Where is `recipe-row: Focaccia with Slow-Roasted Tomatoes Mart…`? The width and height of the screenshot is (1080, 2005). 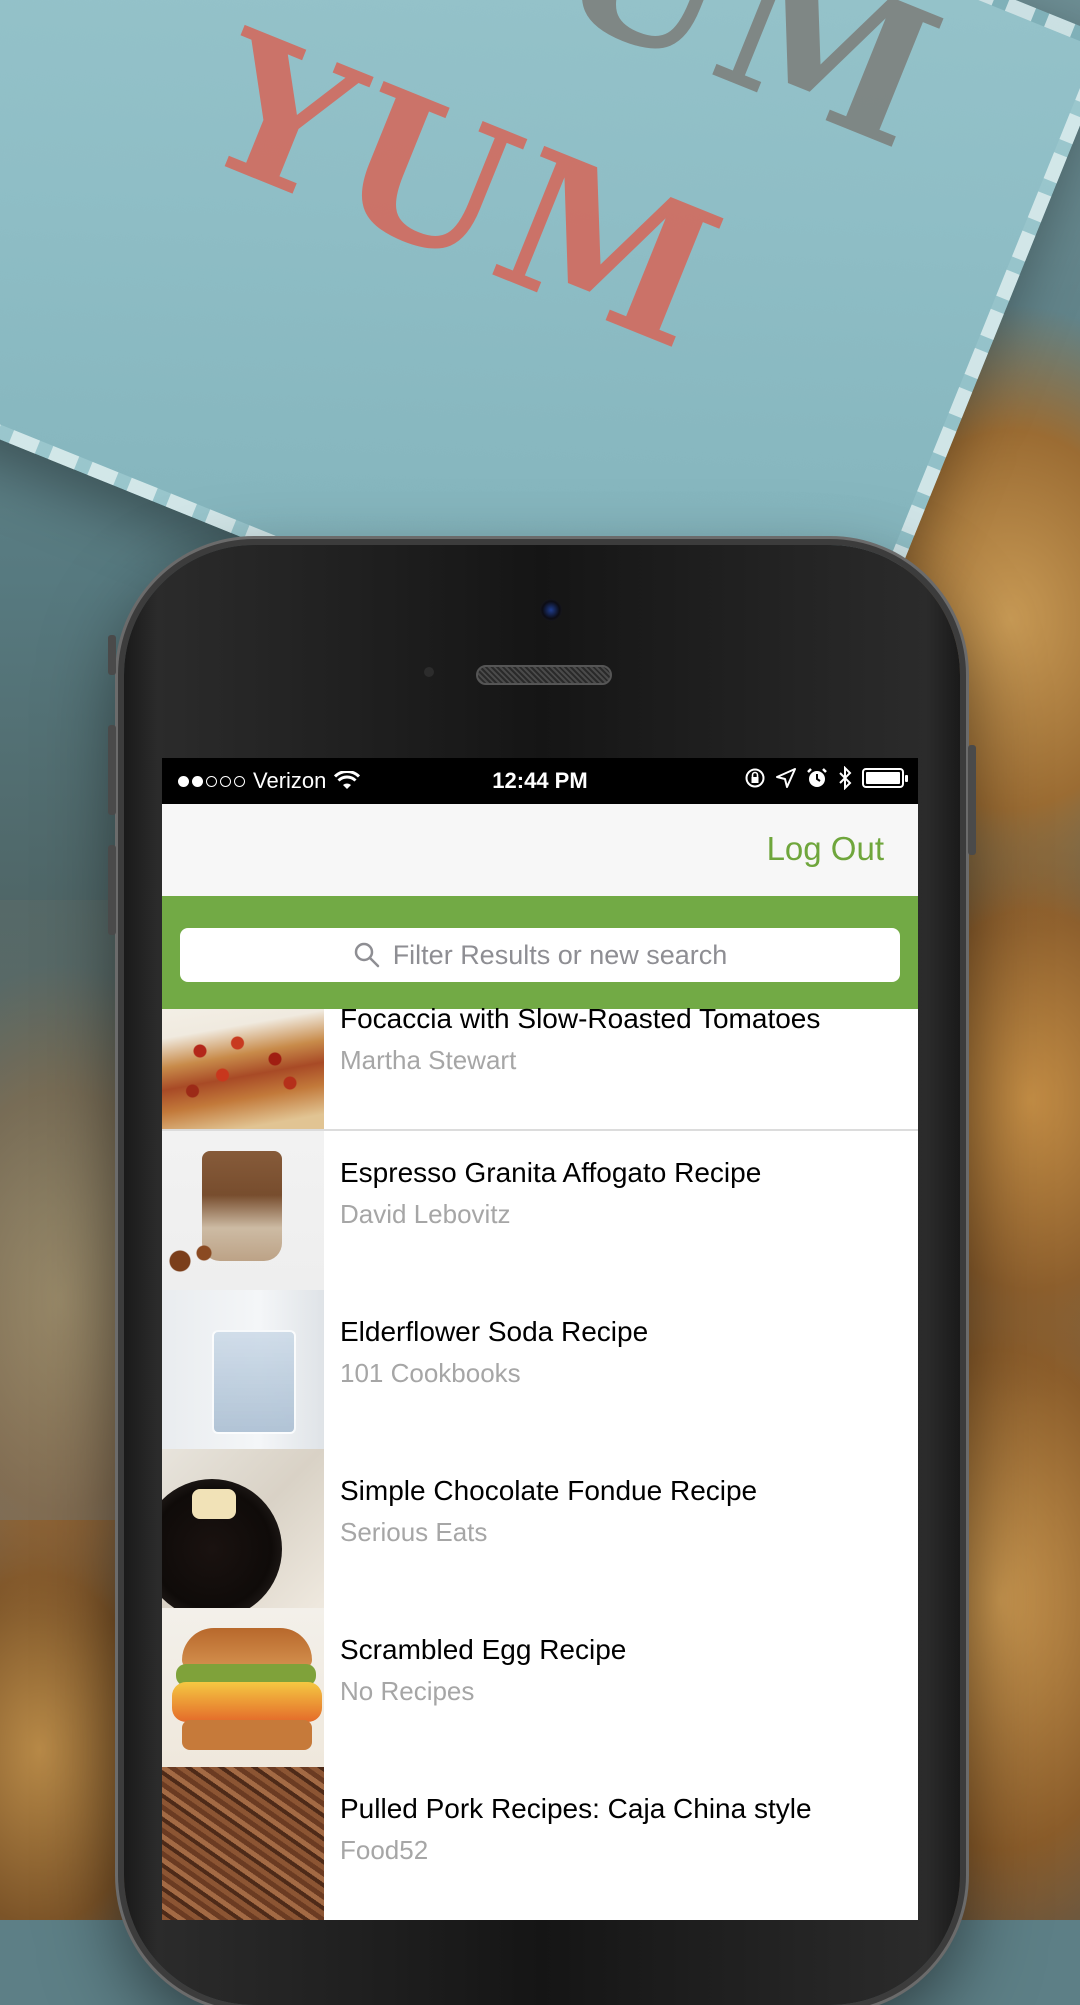
recipe-row: Focaccia with Slow-Roasted Tomatoes Mart… is located at coordinates (540, 1067).